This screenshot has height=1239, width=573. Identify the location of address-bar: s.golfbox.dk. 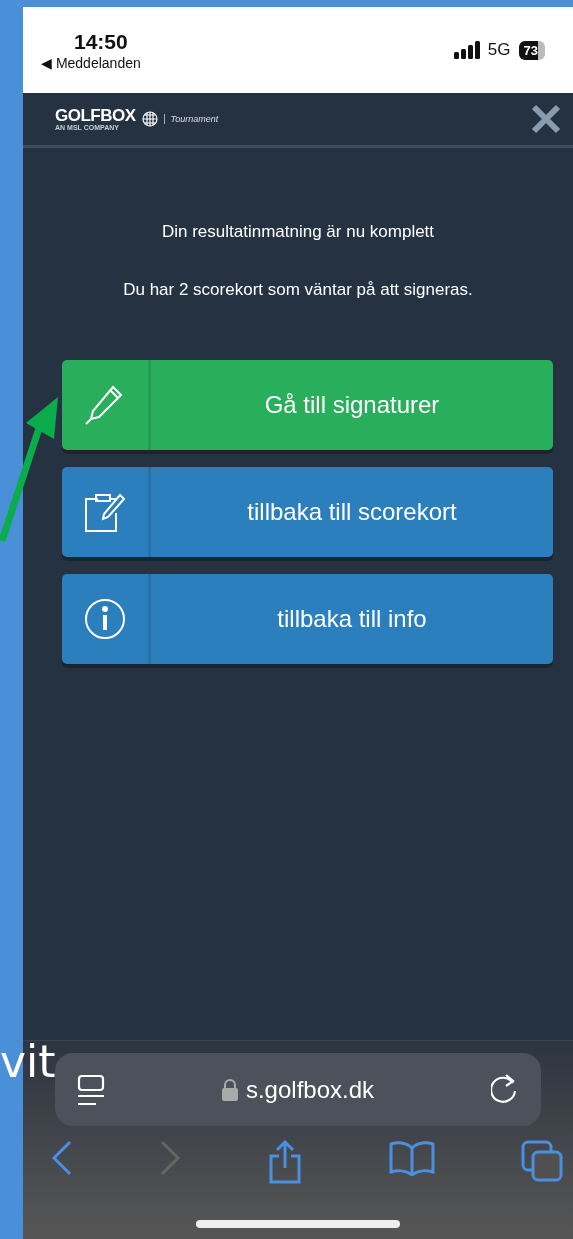
(298, 1089).